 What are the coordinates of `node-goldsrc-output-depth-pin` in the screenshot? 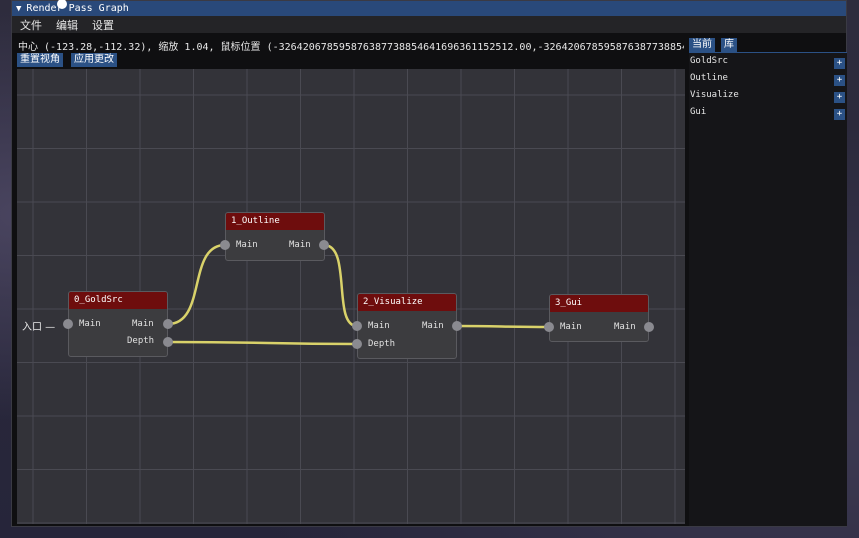 It's located at (168, 342).